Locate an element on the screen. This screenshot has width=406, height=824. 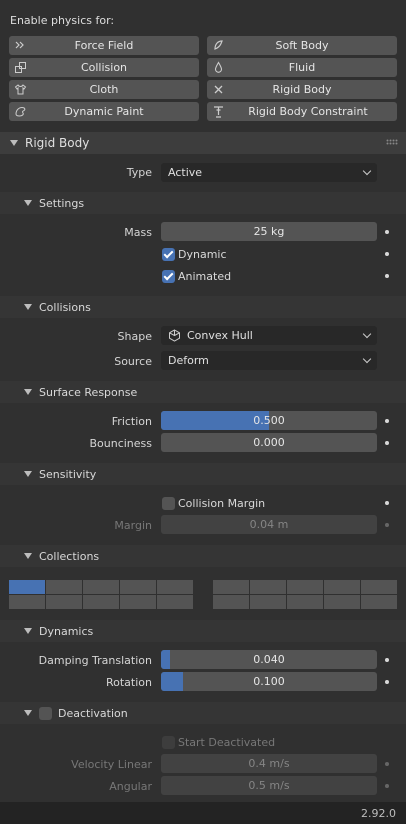
collections-subpanel-header: Collections is located at coordinates (203, 556).